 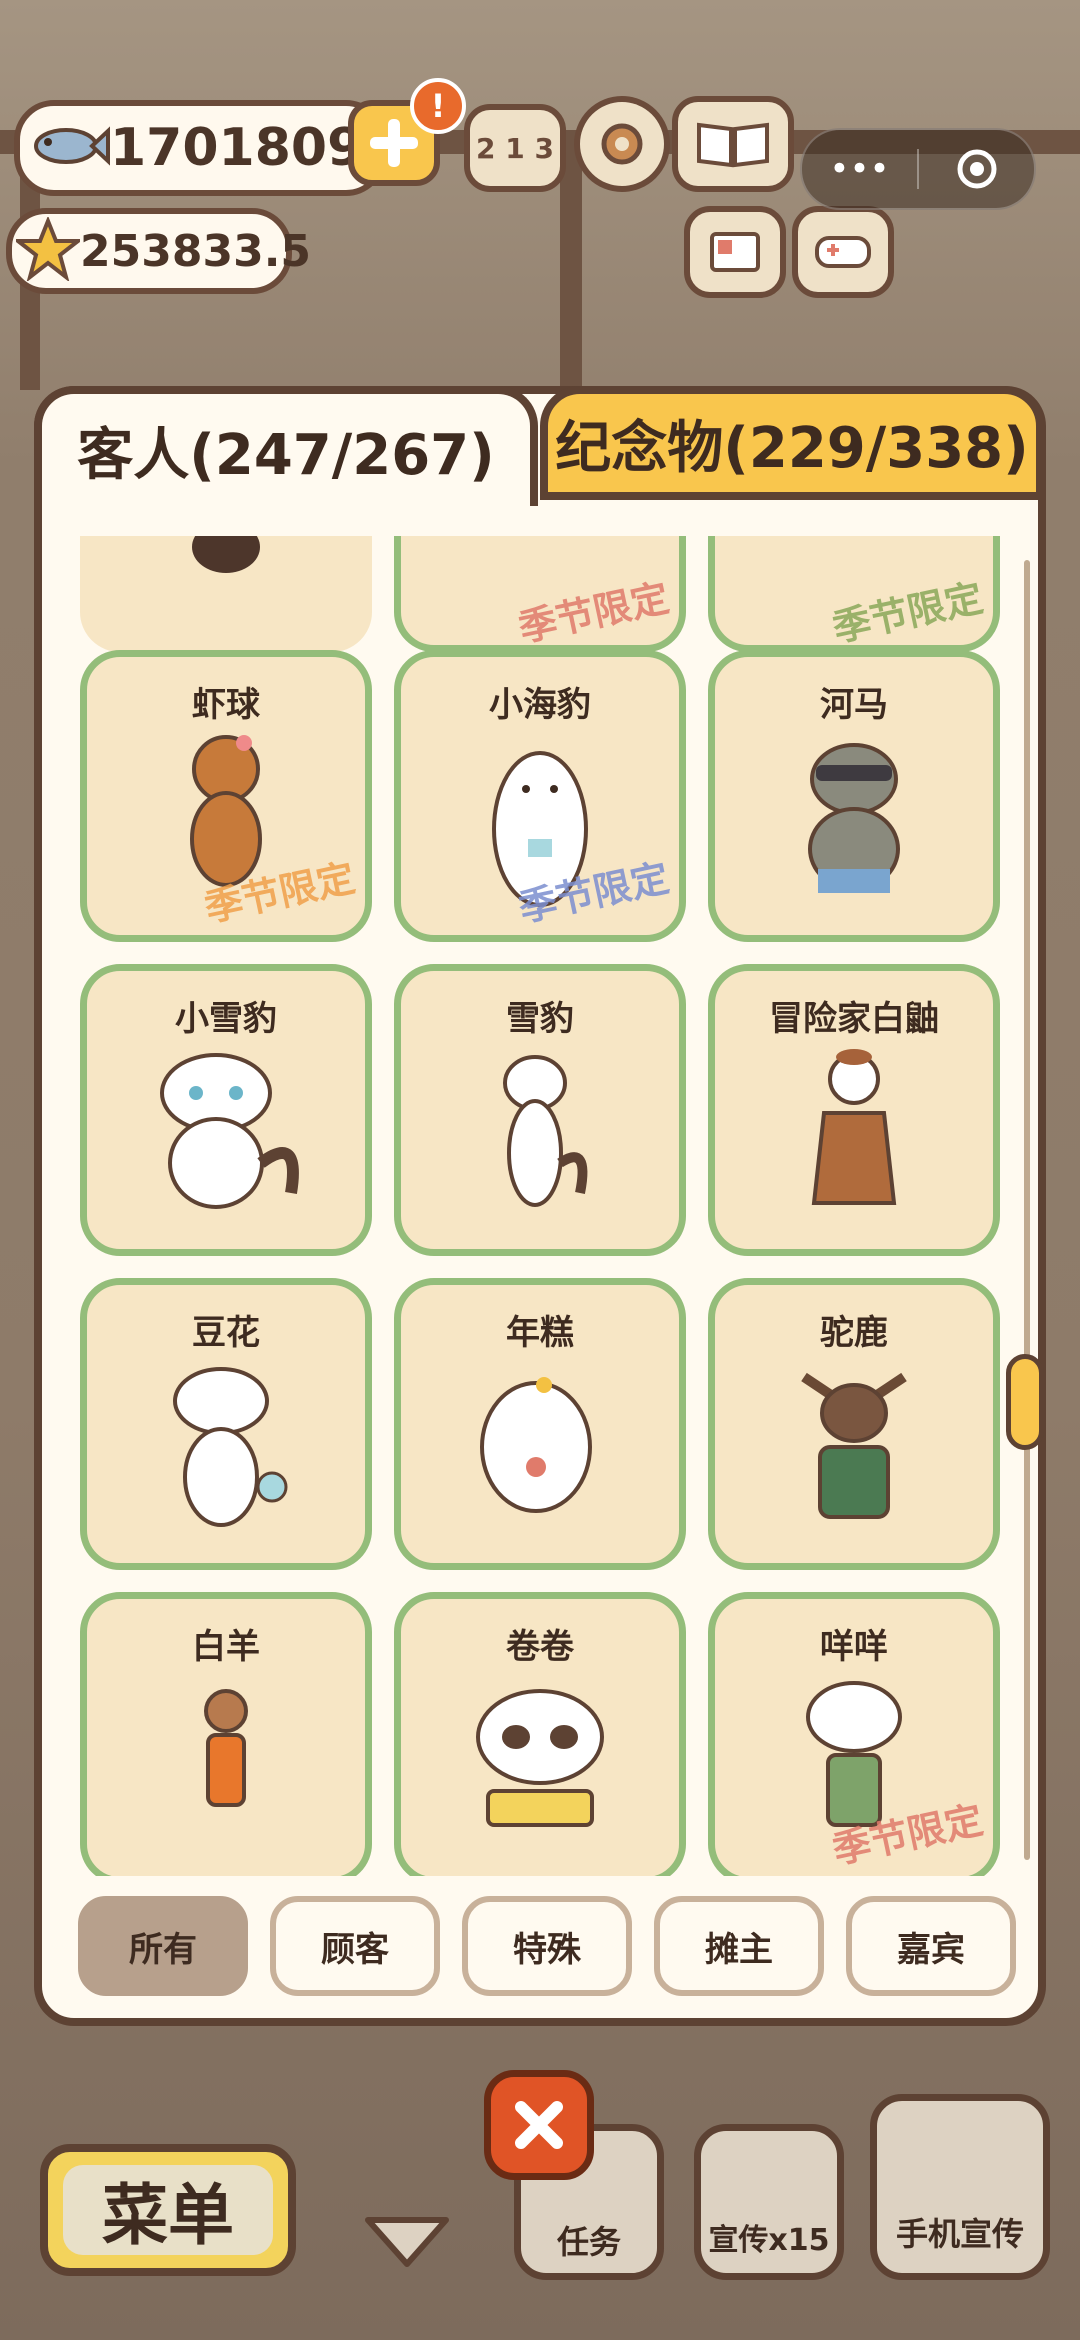 What do you see at coordinates (960, 2187) in the screenshot?
I see `phone-promo-button: 手机宣传` at bounding box center [960, 2187].